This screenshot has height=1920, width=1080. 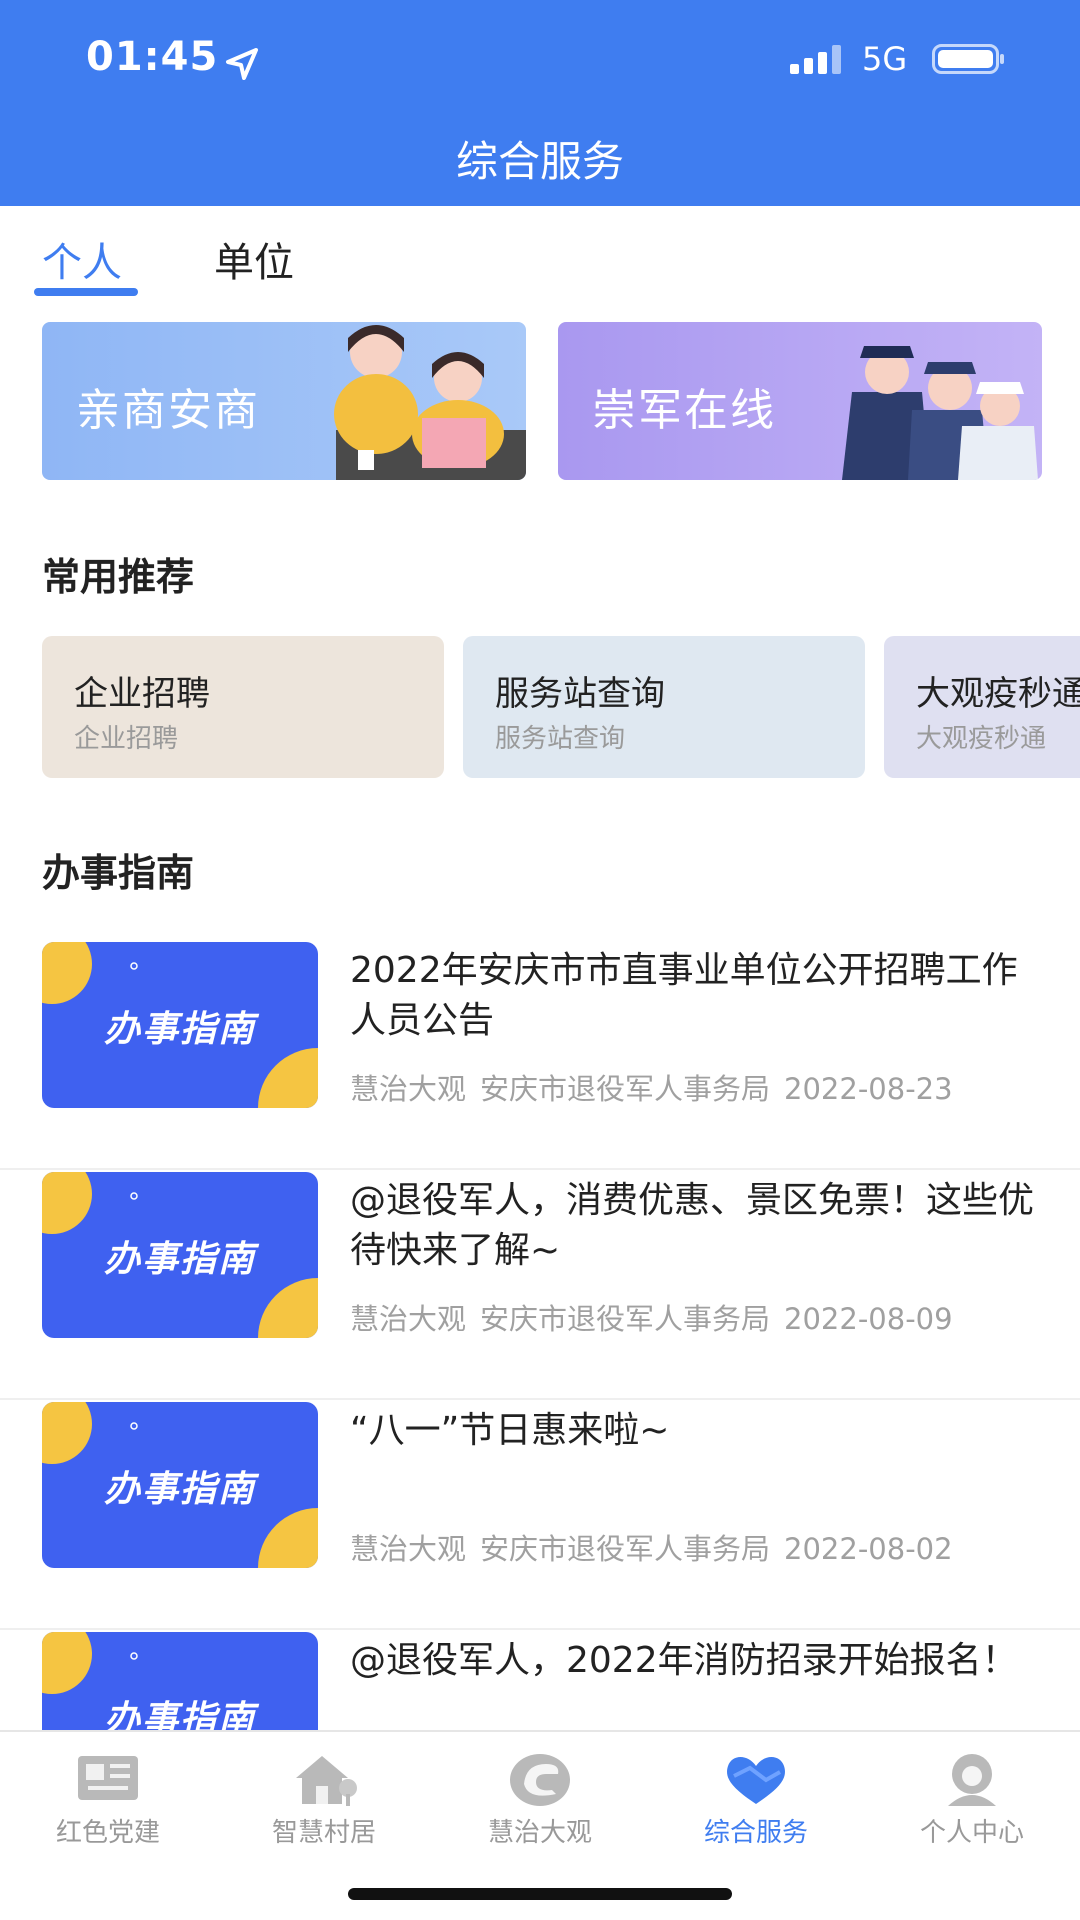 I want to click on page-title: 综合服务, so click(x=539, y=161).